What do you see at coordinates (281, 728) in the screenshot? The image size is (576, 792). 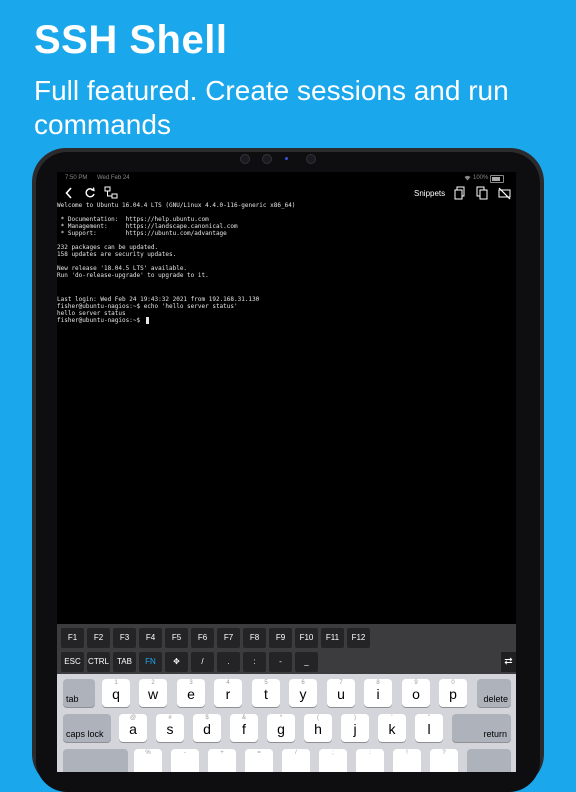 I see `g-key: * g` at bounding box center [281, 728].